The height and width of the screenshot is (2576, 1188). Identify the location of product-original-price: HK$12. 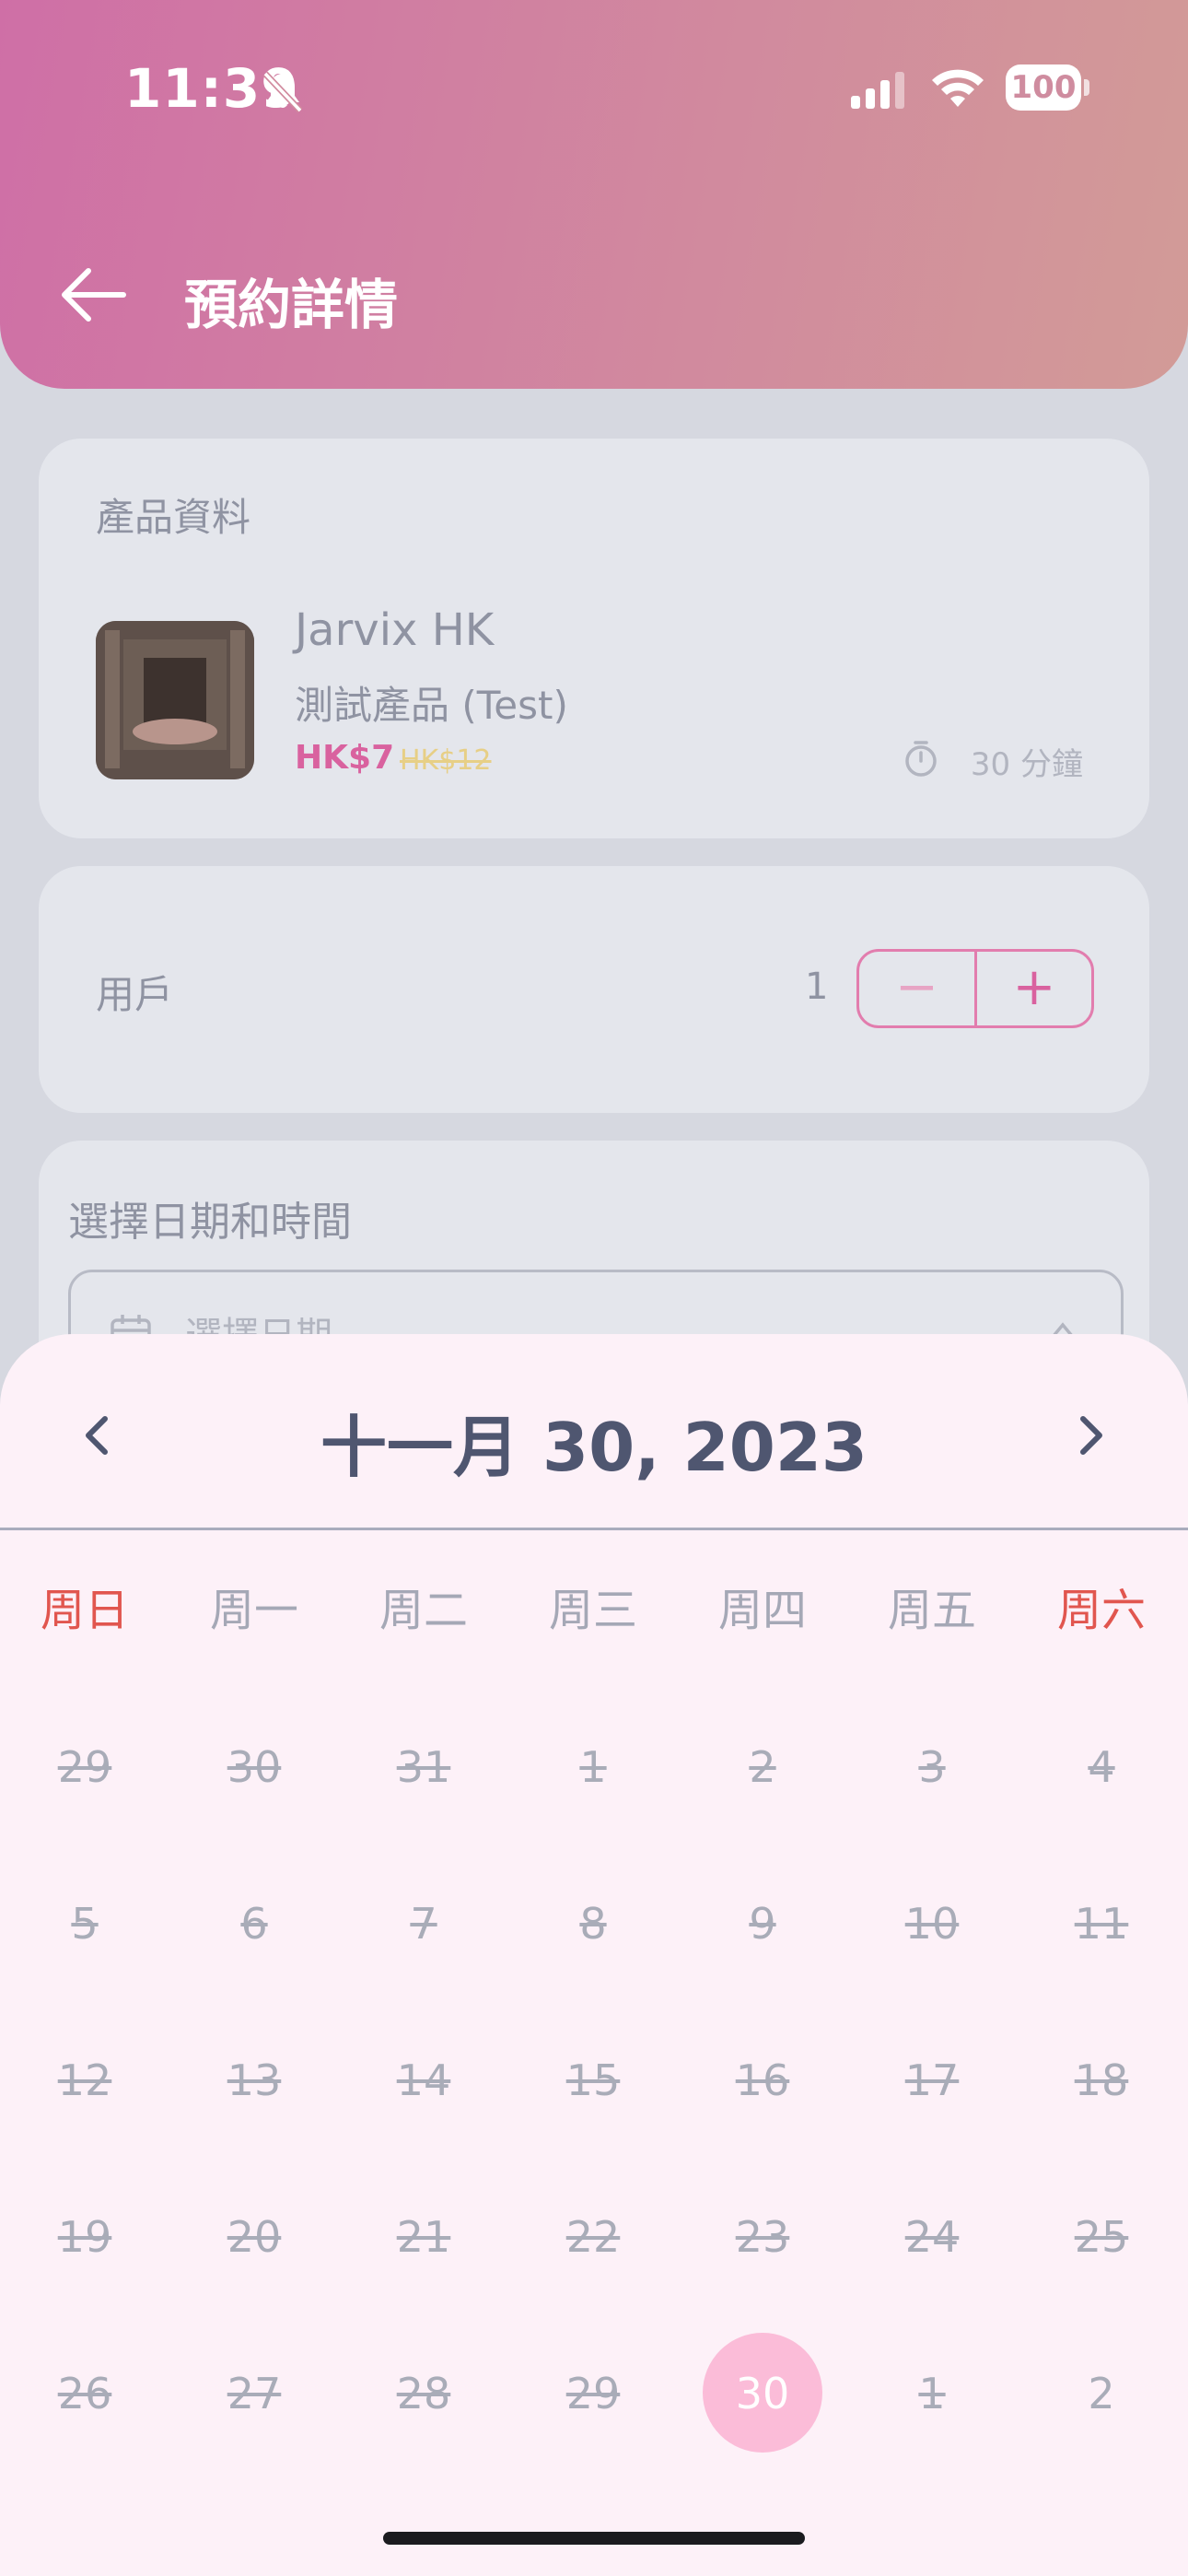
(446, 760).